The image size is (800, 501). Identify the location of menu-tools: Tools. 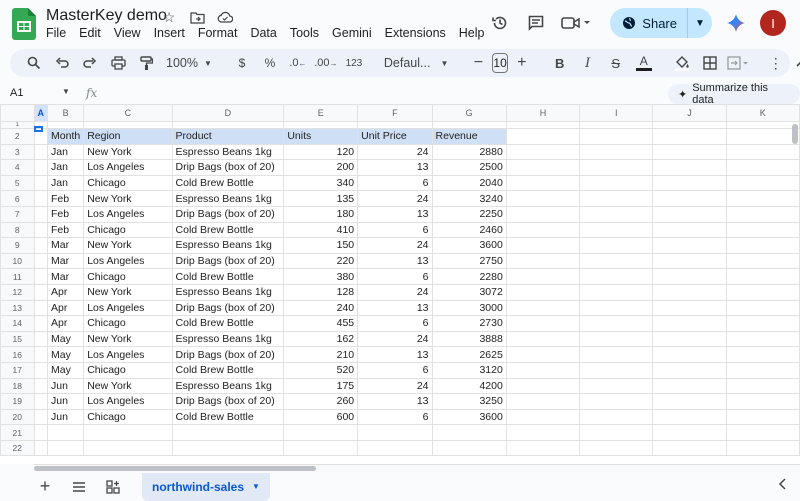
(307, 33).